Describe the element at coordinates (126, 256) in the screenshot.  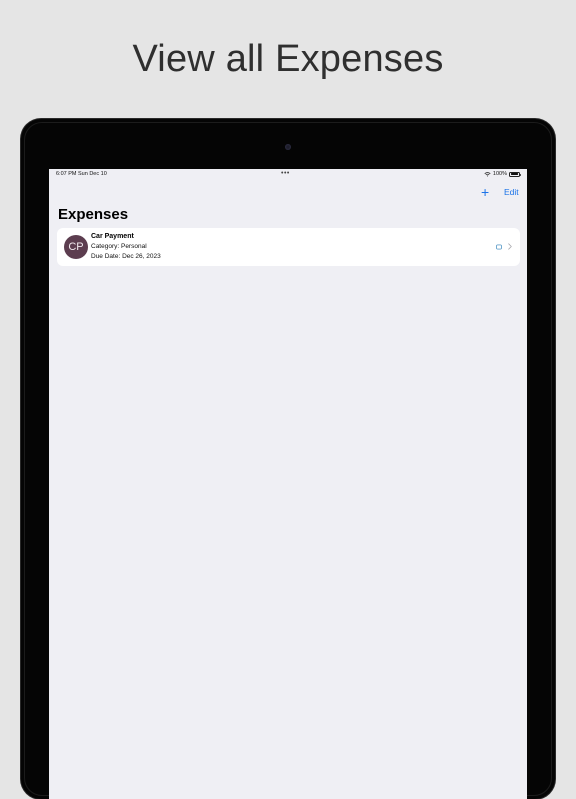
I see `expense-due-date: Due Date: Dec 26, 2023` at that location.